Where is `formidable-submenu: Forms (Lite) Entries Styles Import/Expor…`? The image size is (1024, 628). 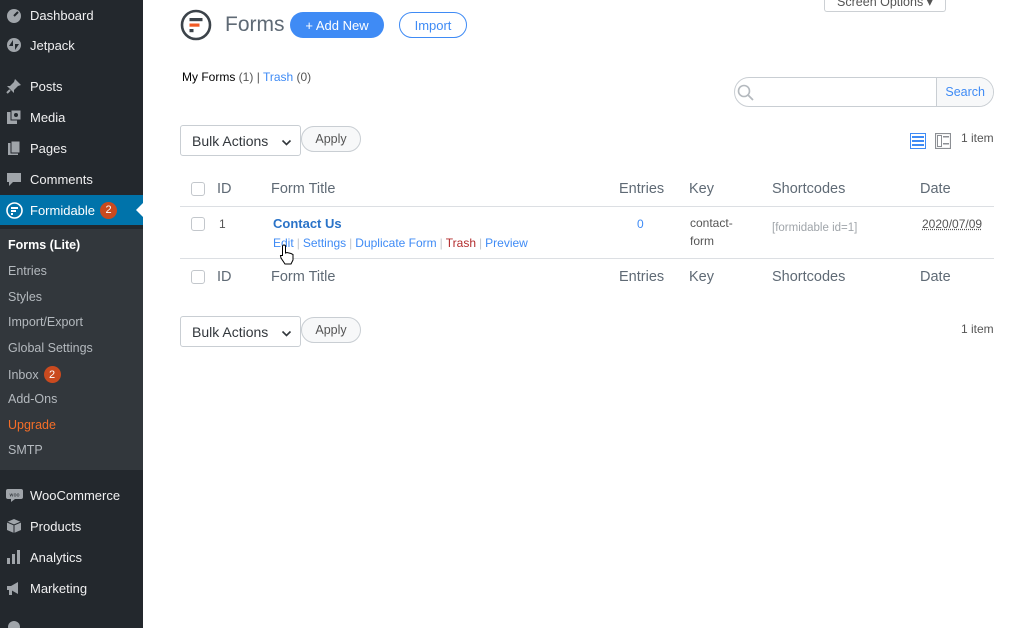
formidable-submenu: Forms (Lite) Entries Styles Import/Expor… is located at coordinates (71, 349).